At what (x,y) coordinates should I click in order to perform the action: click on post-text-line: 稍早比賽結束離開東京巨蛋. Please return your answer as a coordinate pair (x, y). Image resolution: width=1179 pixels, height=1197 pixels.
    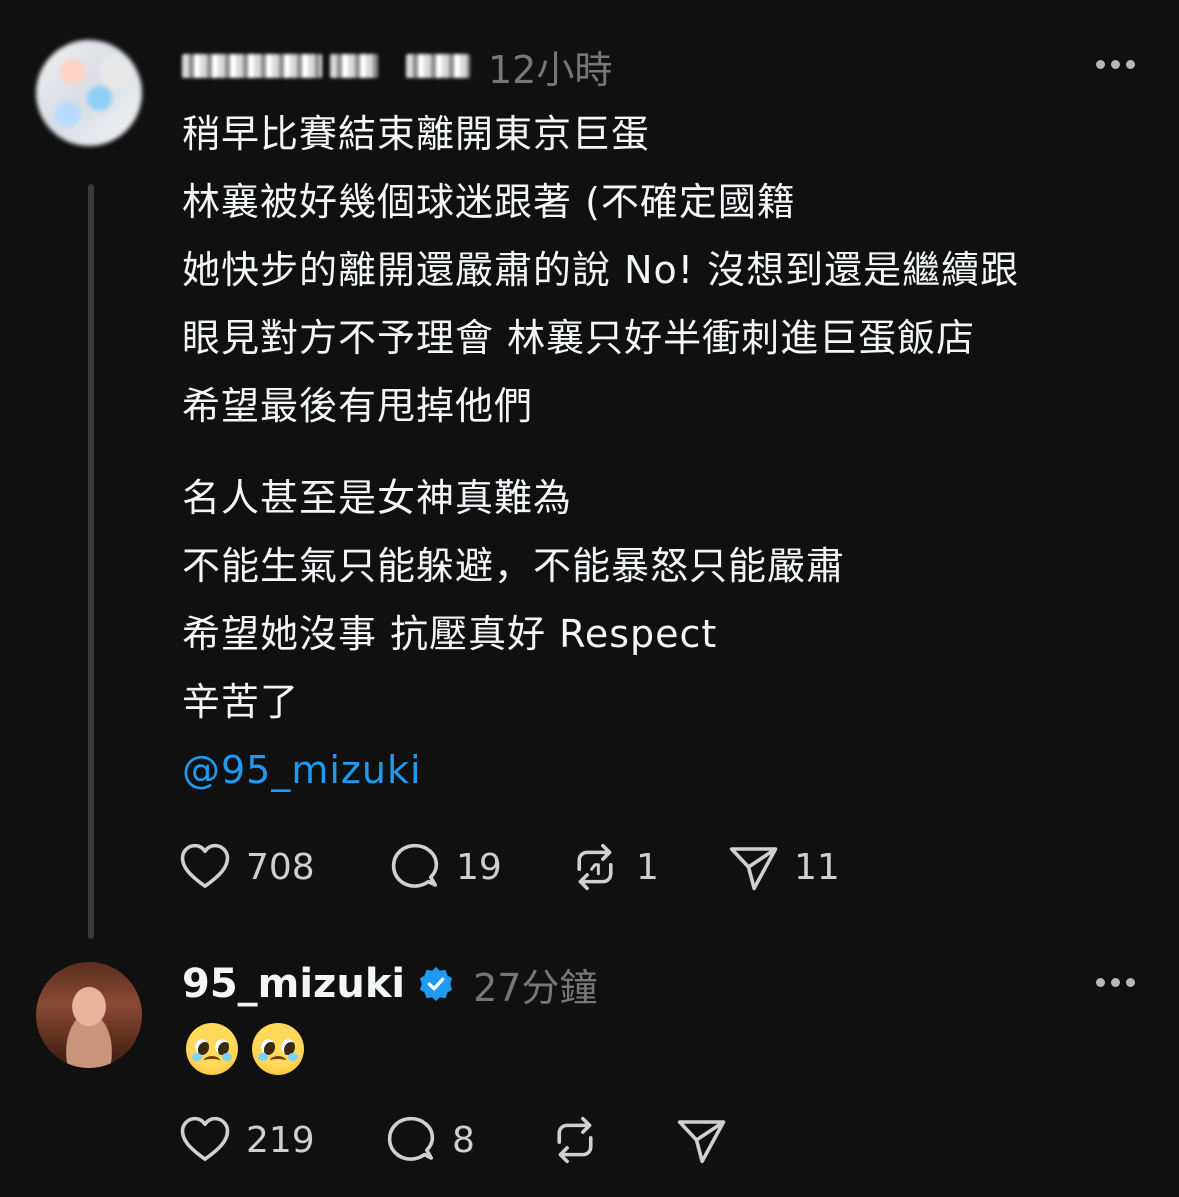
    Looking at the image, I should click on (416, 134).